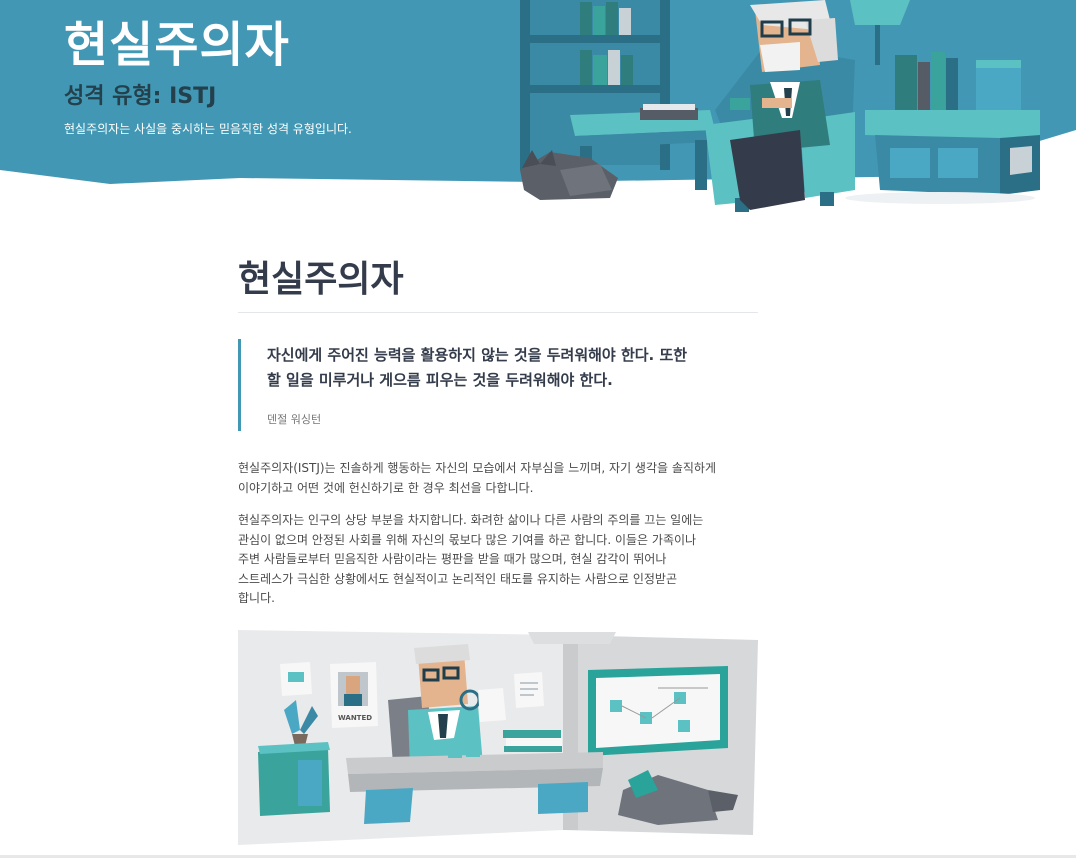 The width and height of the screenshot is (1076, 858). Describe the element at coordinates (658, 711) in the screenshot. I see `evidence-board-icon` at that location.